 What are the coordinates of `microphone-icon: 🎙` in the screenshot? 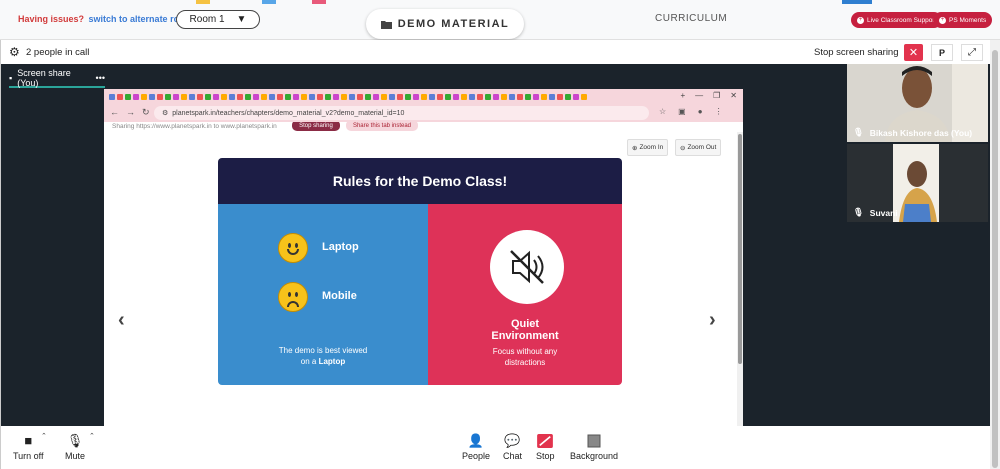 It's located at (75, 440).